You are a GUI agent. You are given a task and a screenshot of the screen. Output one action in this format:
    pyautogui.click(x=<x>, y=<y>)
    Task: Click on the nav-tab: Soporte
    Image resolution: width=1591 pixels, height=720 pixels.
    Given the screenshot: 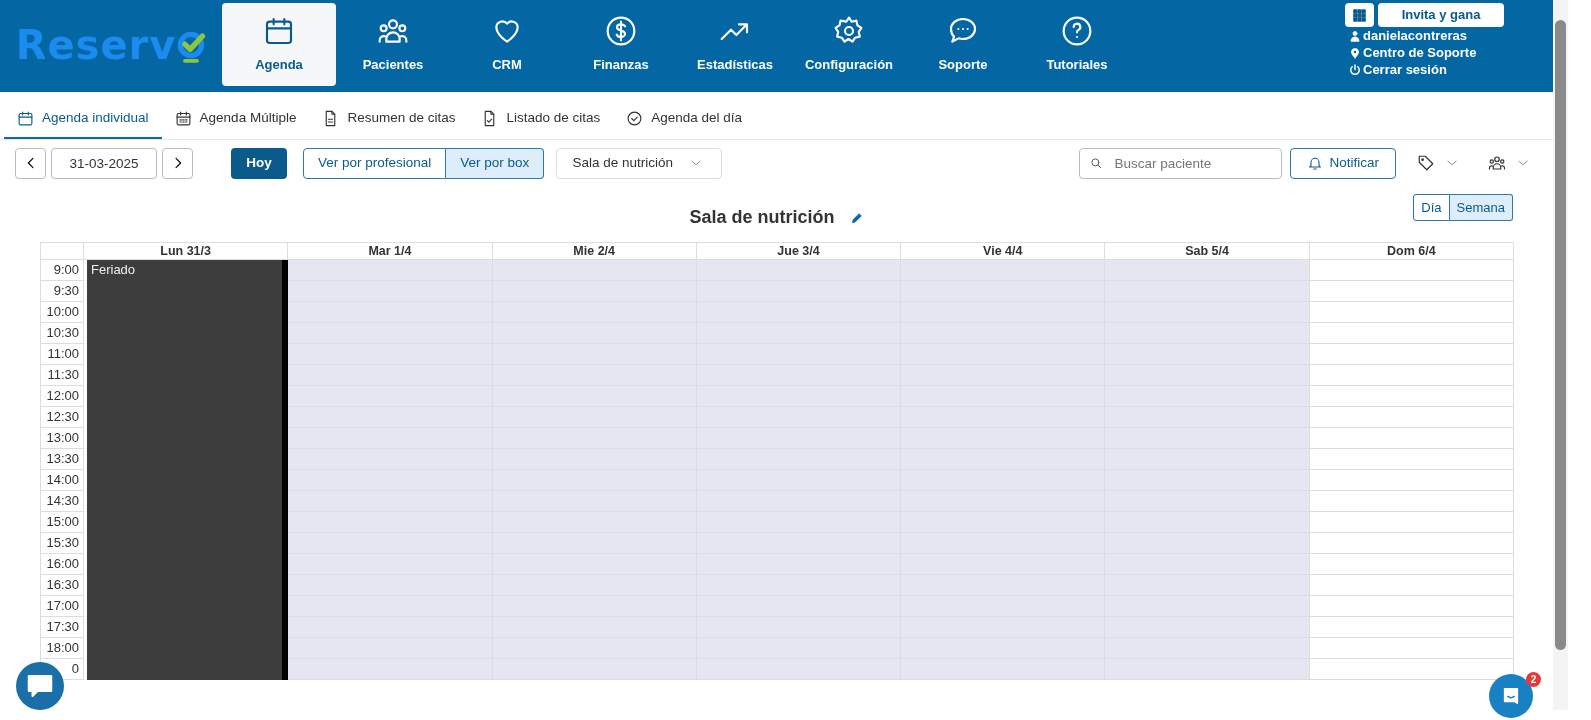 What is the action you would take?
    pyautogui.click(x=963, y=44)
    